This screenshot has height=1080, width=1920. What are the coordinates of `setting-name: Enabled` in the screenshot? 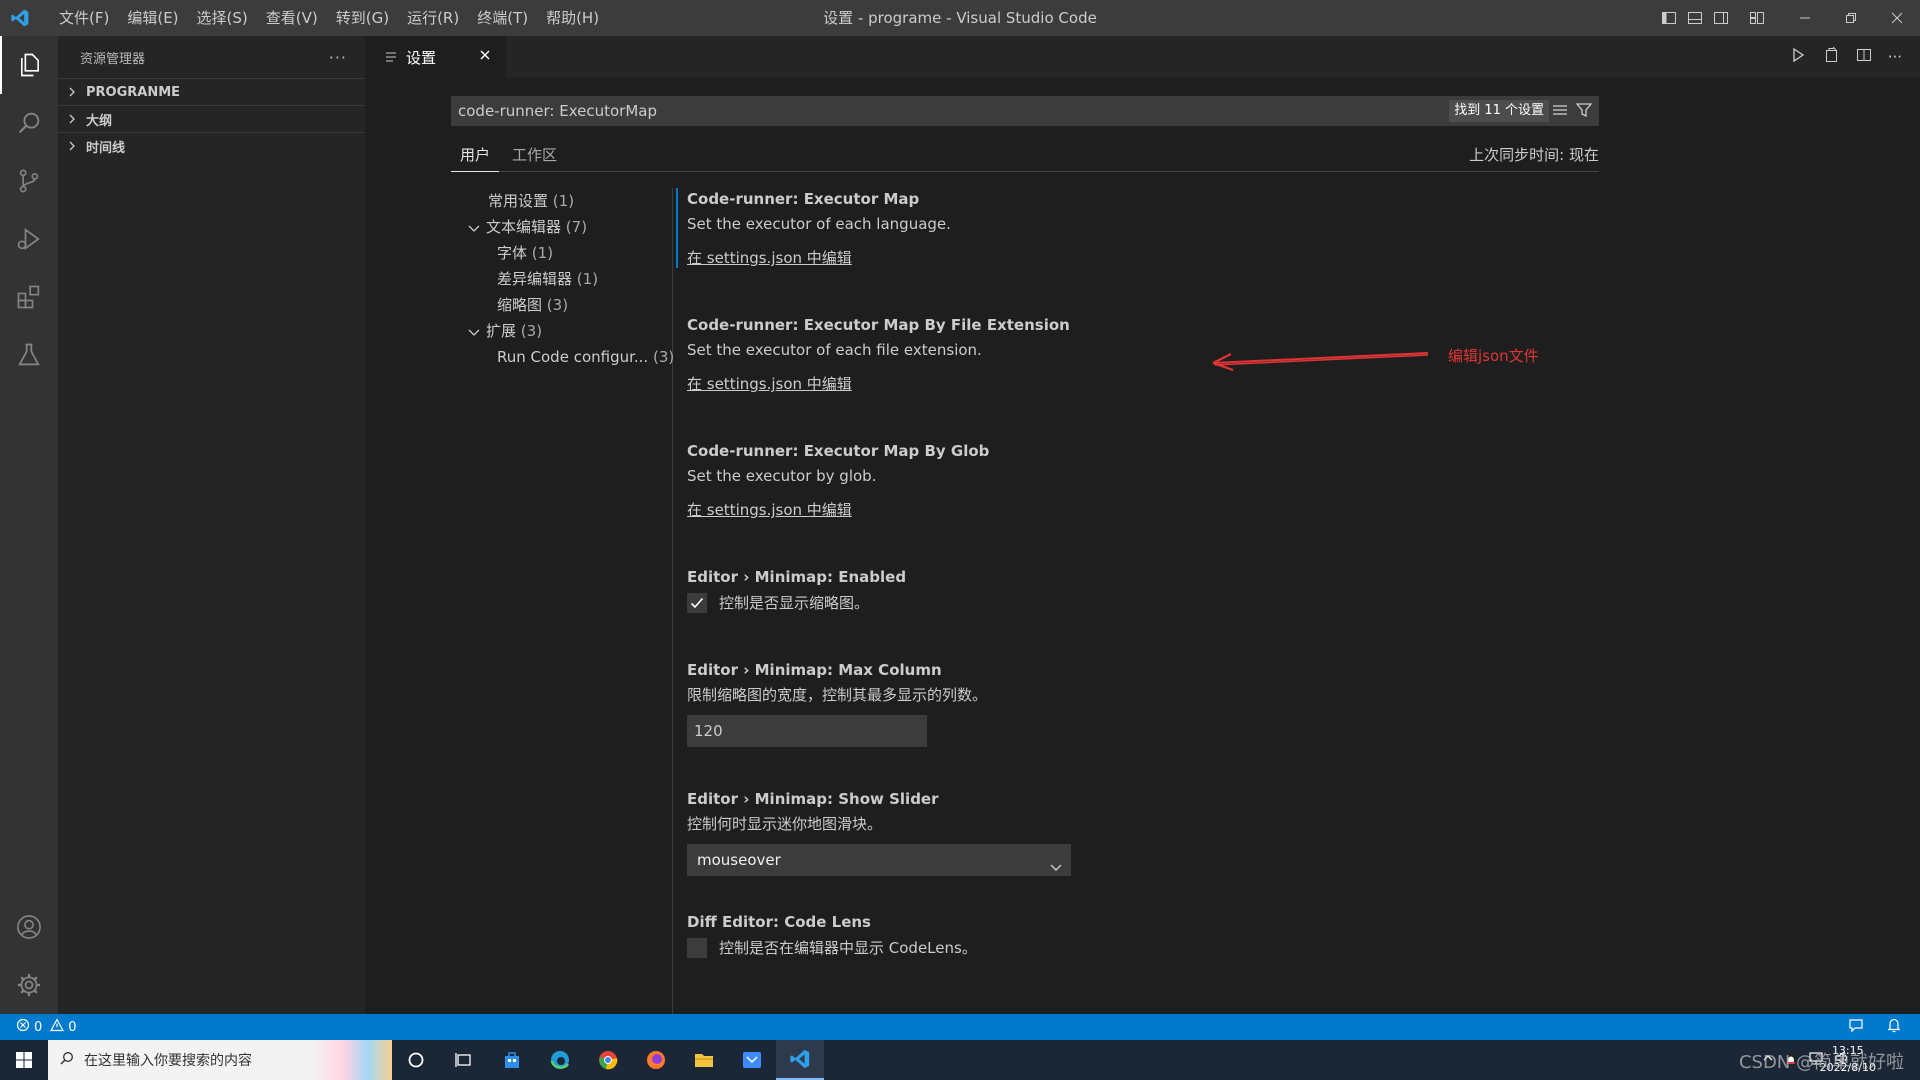 It's located at (872, 577).